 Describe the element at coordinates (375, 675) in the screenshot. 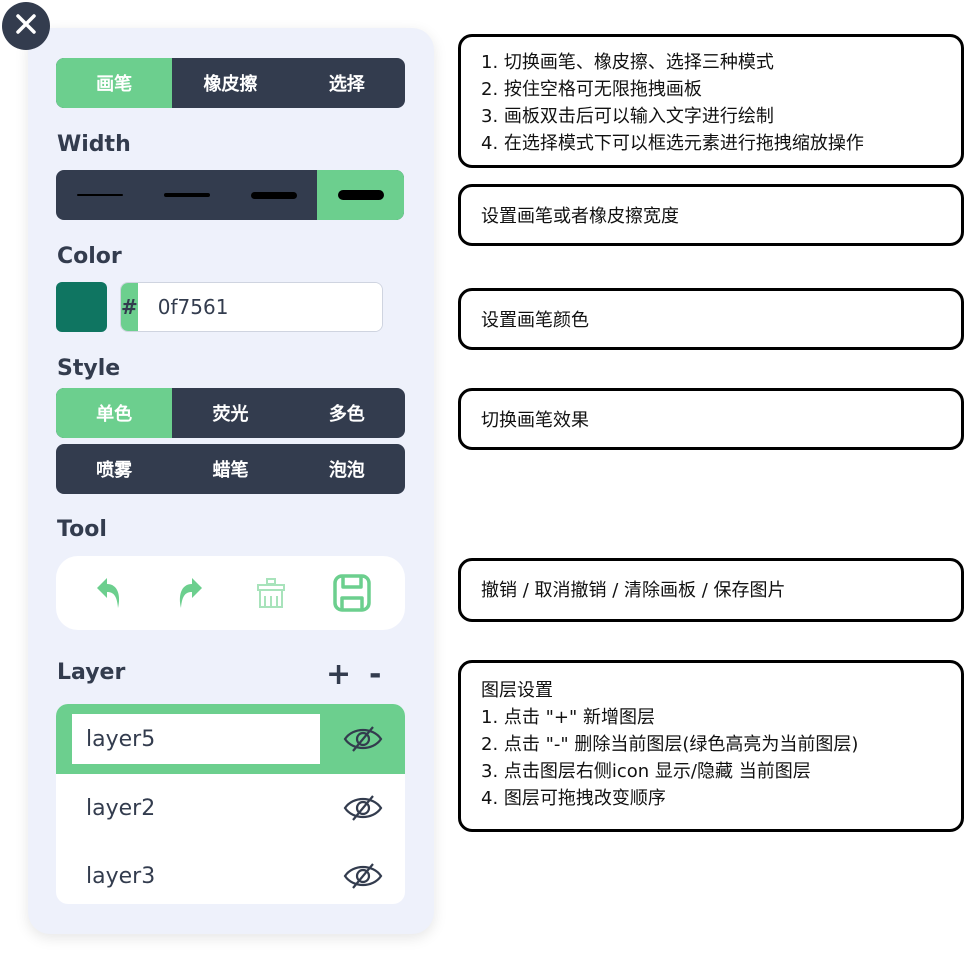

I see `remove-layer-button: -` at that location.